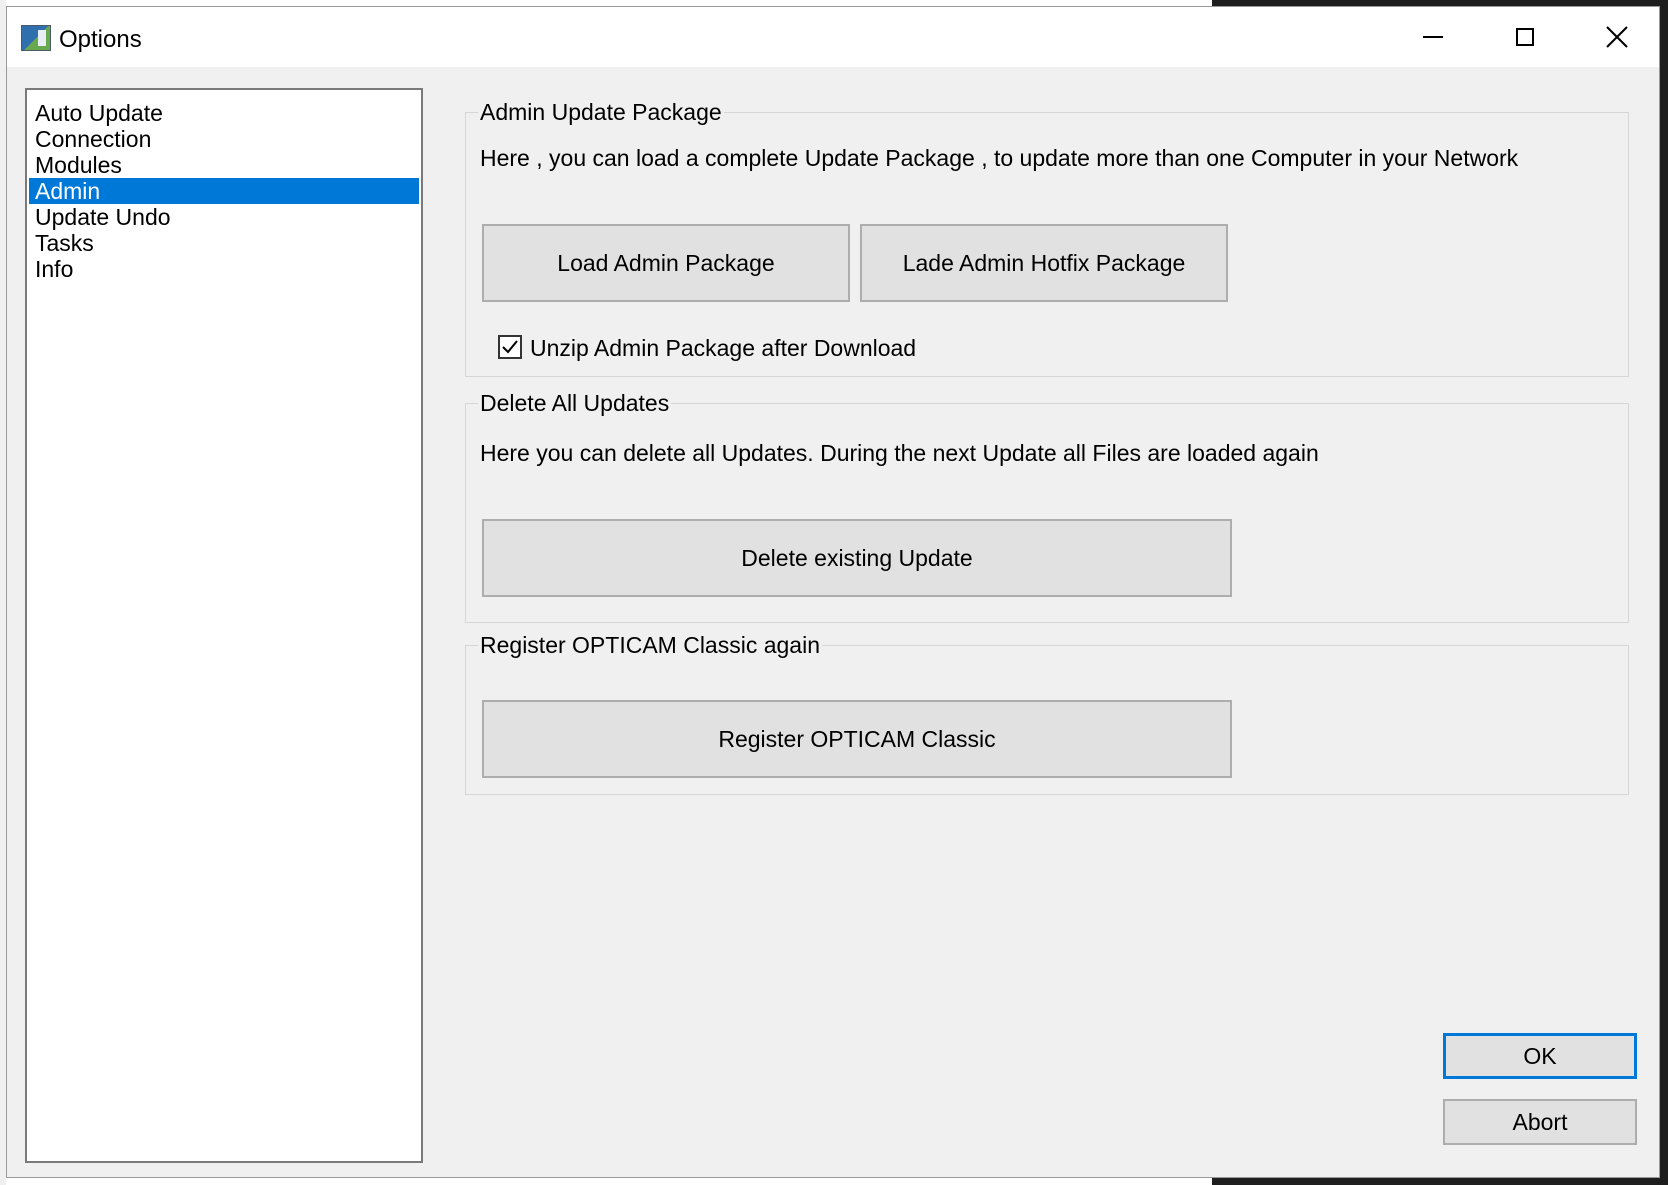 This screenshot has width=1668, height=1185. I want to click on nav-item-modules: Modules, so click(224, 165).